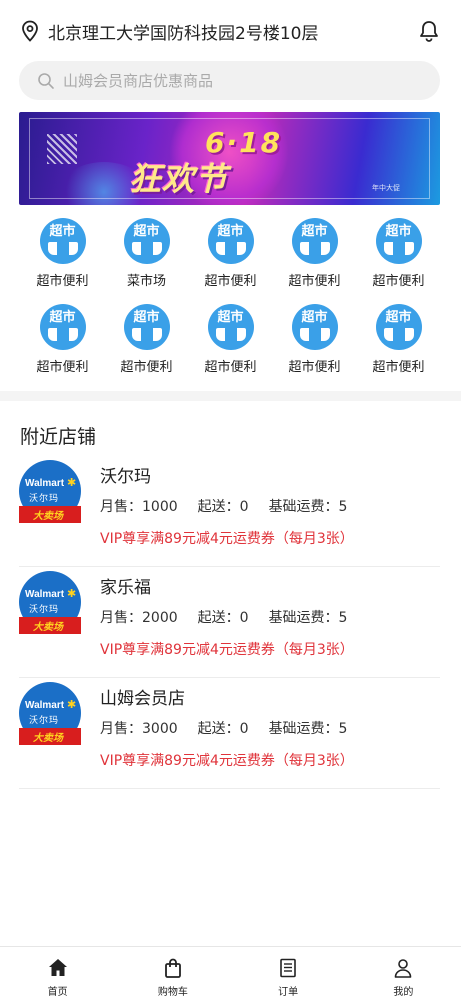 This screenshot has height=1000, width=461. I want to click on store-name: 家乐福, so click(125, 588).